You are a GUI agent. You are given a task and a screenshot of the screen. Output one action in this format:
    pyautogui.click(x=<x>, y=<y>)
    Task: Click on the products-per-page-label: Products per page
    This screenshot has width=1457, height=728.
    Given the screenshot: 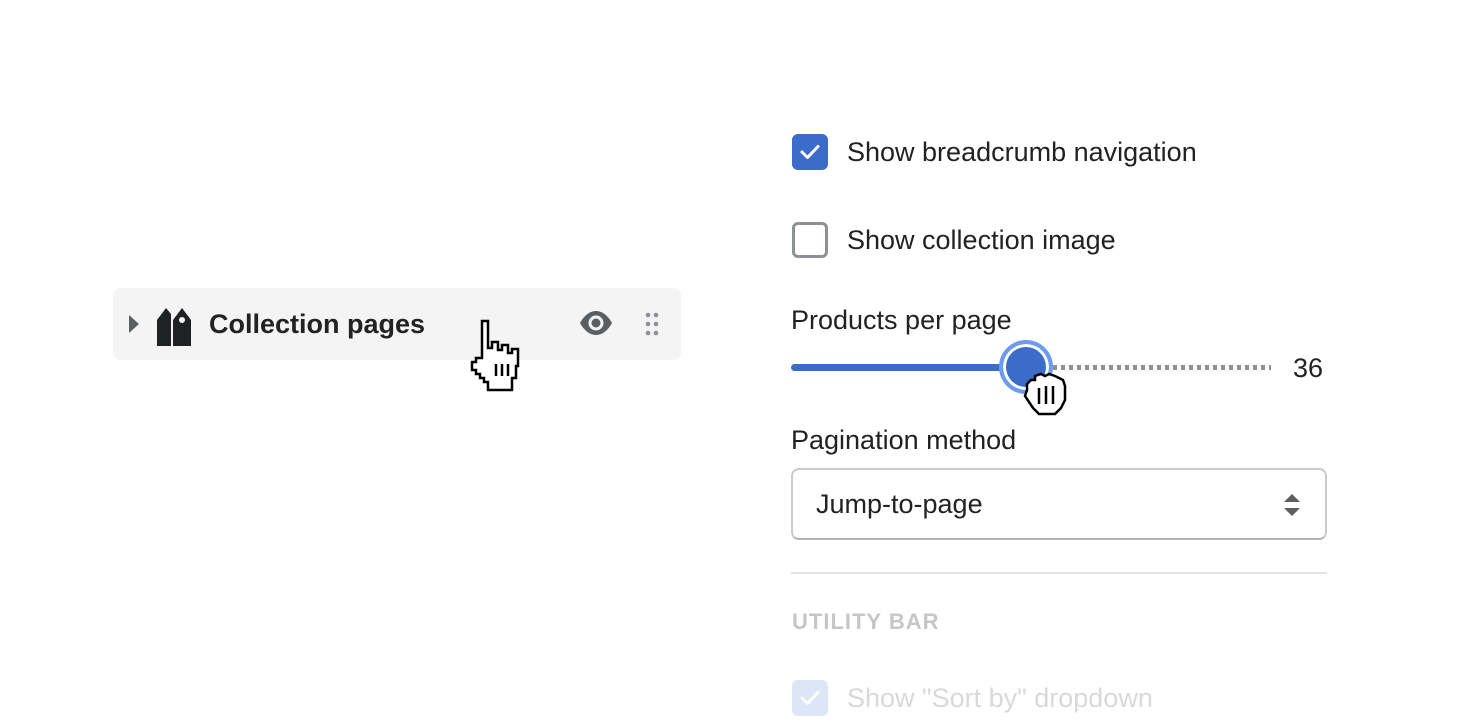 What is the action you would take?
    pyautogui.click(x=901, y=320)
    